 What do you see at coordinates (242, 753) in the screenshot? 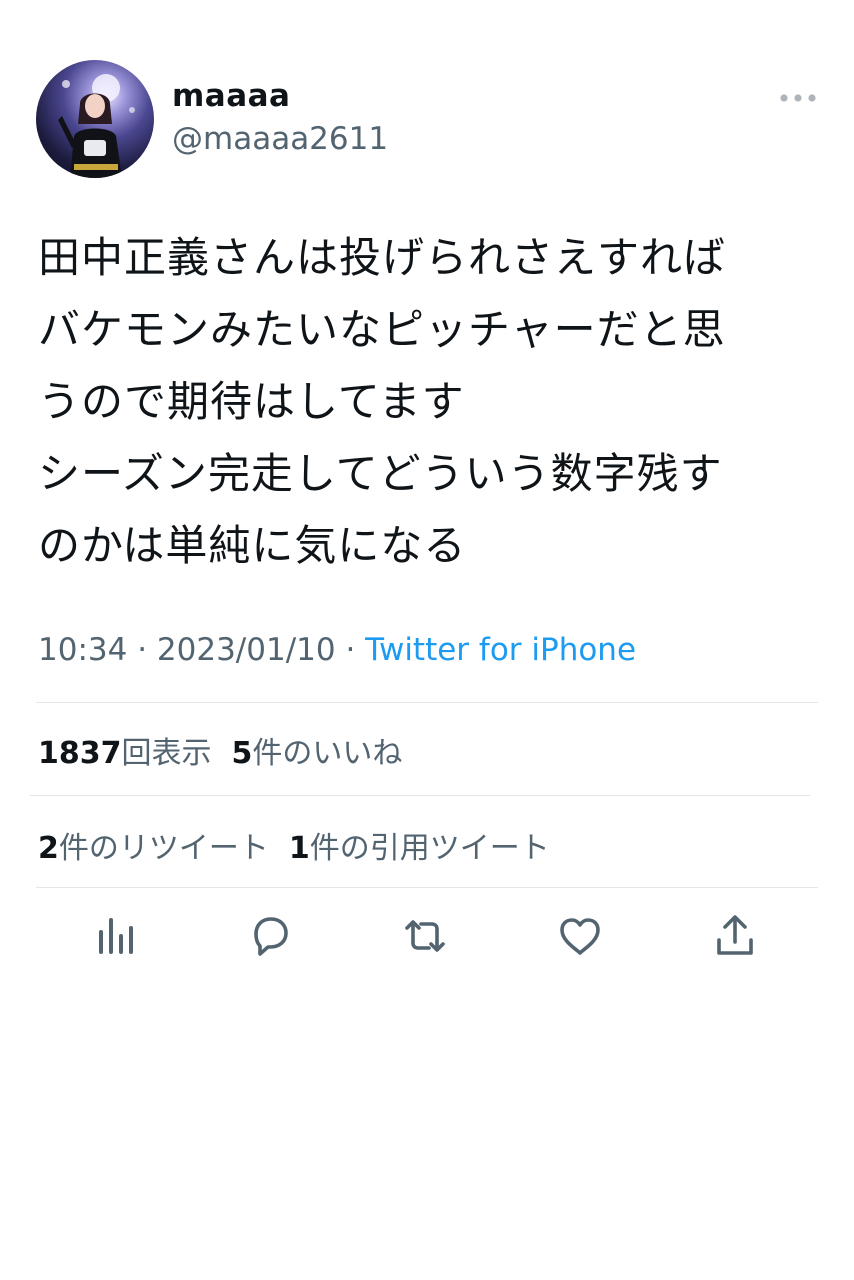
I see `likes-count: 5` at bounding box center [242, 753].